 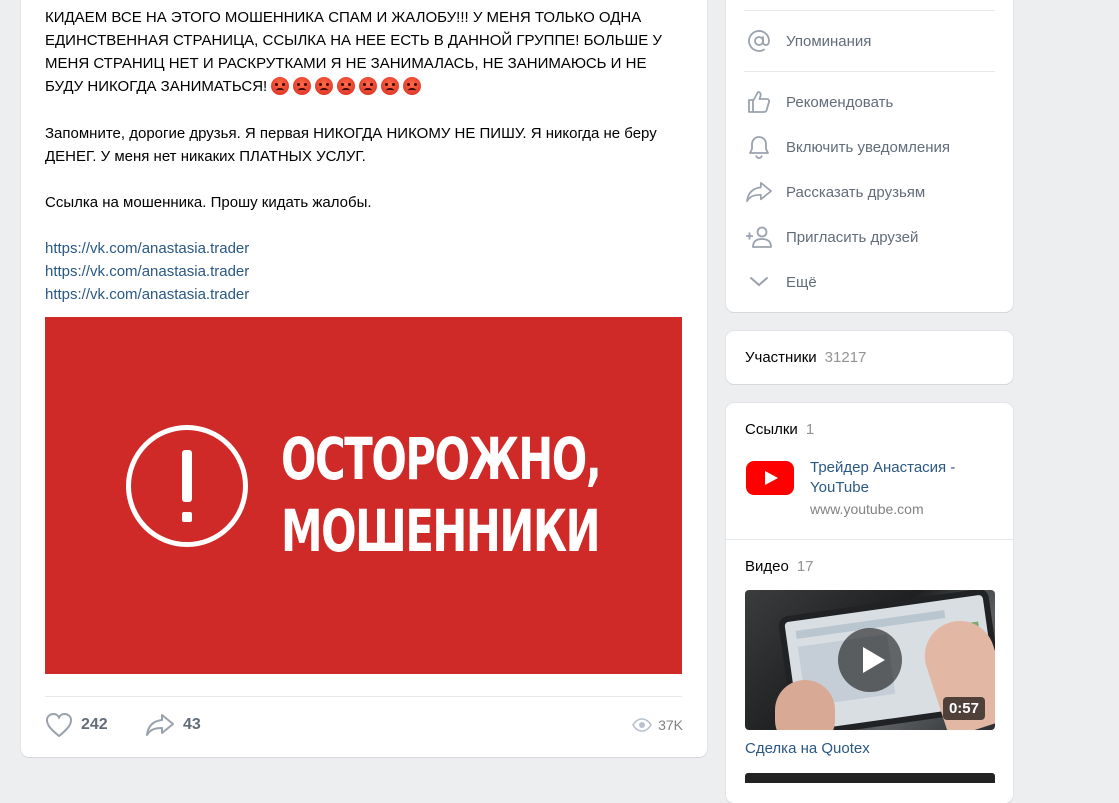 I want to click on post-divider, so click(x=363, y=696).